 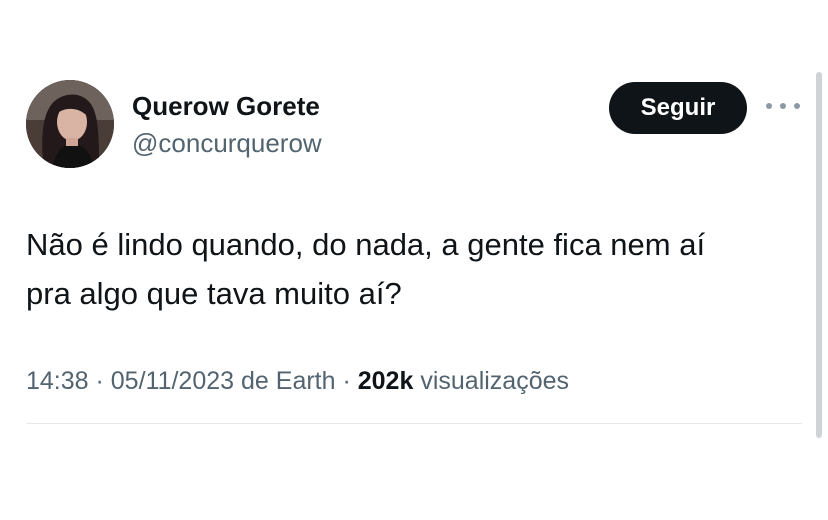 I want to click on tweet-text-line: pra algo que tava muito aí?, so click(x=214, y=293).